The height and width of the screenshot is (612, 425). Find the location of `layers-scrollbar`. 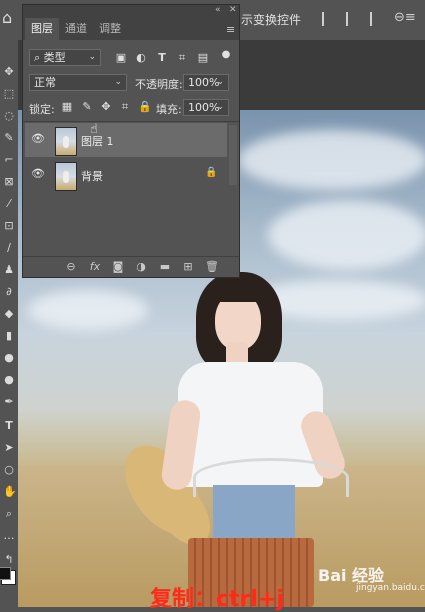

layers-scrollbar is located at coordinates (233, 155).